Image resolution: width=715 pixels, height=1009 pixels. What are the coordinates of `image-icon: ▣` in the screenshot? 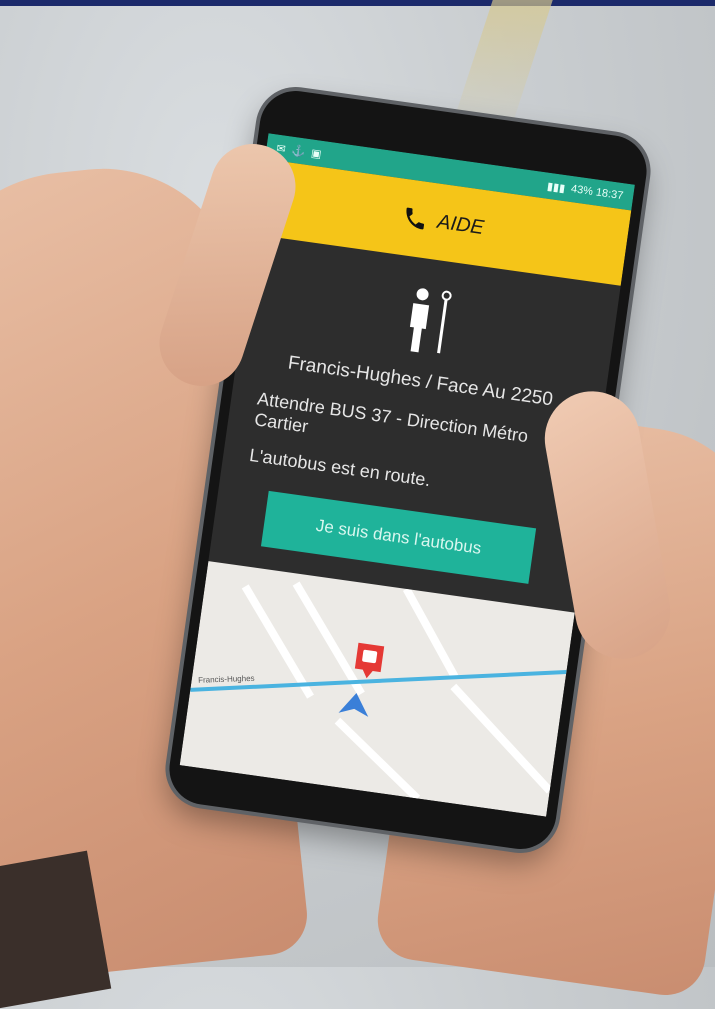 It's located at (316, 153).